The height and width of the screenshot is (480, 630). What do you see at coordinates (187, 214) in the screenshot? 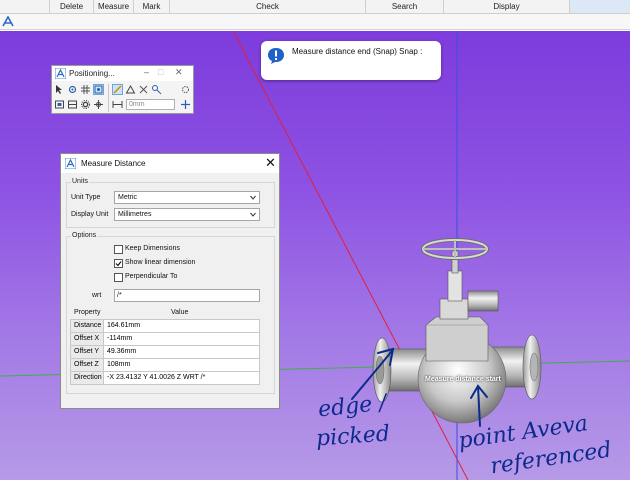
I see `display-unit-select: Millimetres` at bounding box center [187, 214].